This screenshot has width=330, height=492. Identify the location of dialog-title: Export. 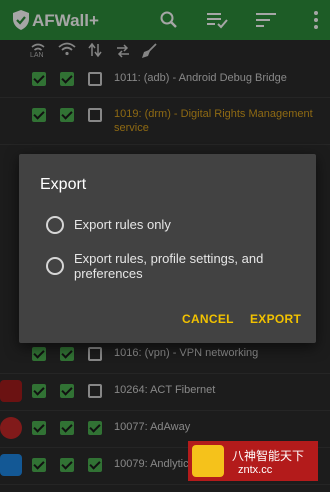
(63, 184).